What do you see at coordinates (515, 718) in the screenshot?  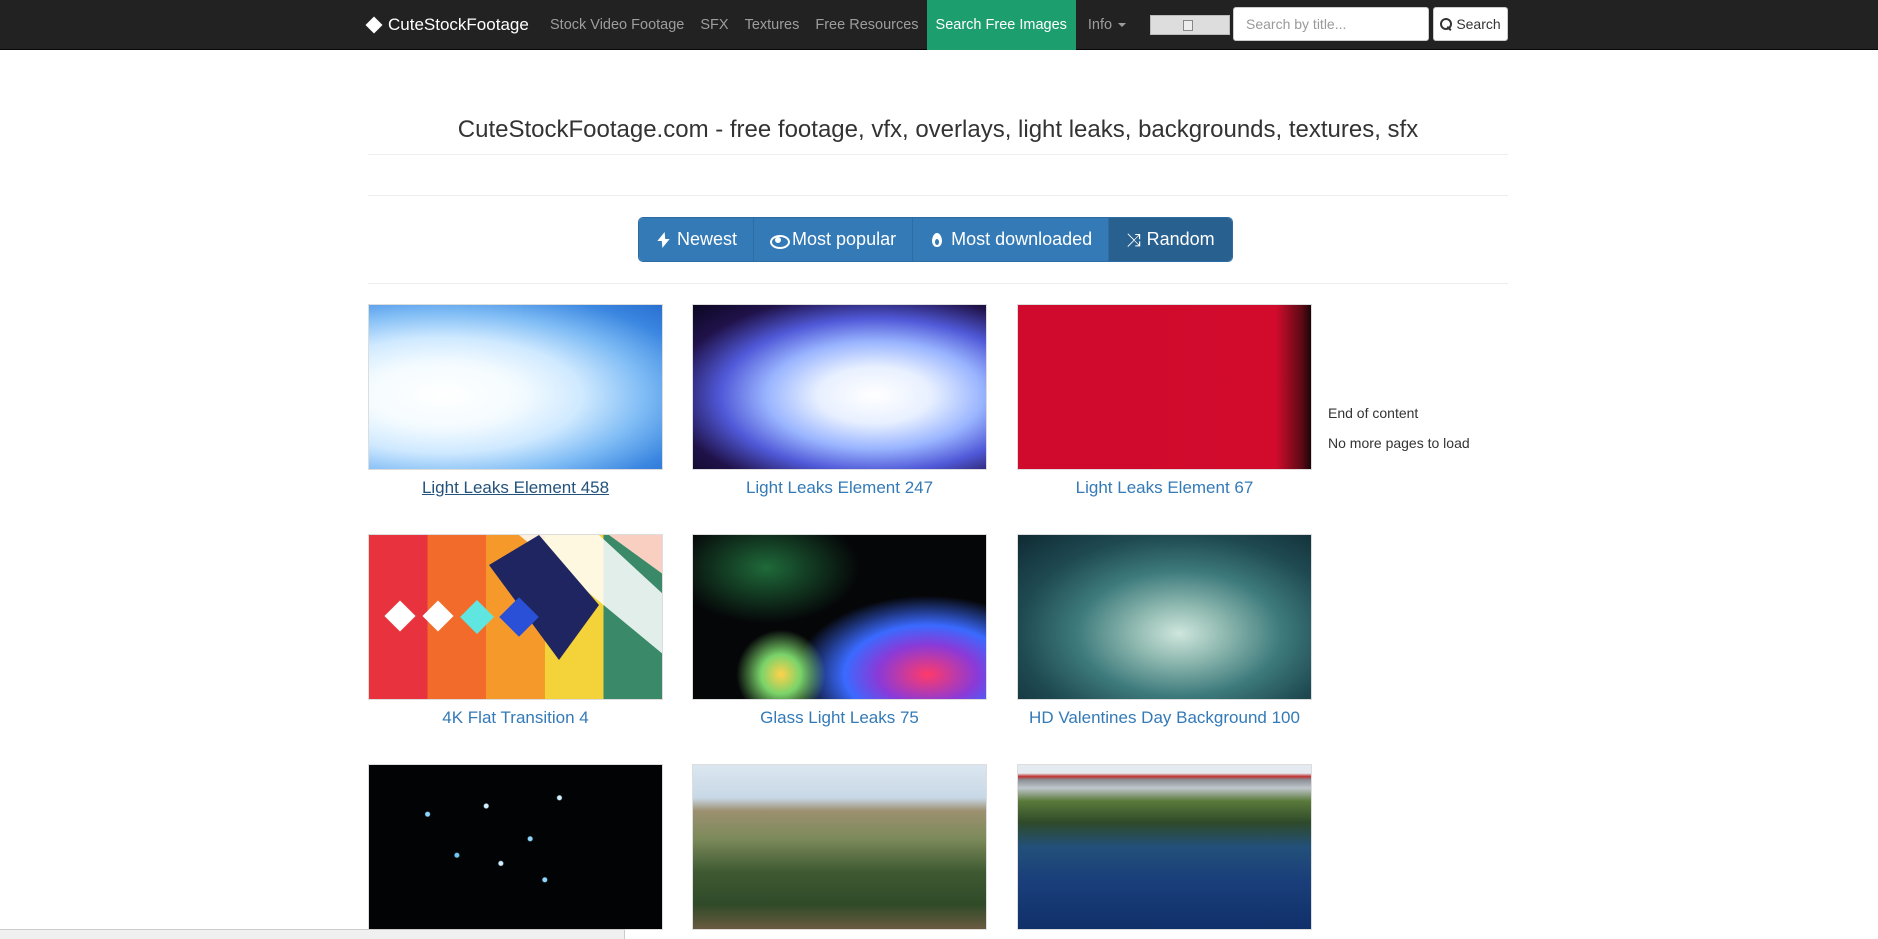 I see `item-title-link: 4K Flat Transition 4` at bounding box center [515, 718].